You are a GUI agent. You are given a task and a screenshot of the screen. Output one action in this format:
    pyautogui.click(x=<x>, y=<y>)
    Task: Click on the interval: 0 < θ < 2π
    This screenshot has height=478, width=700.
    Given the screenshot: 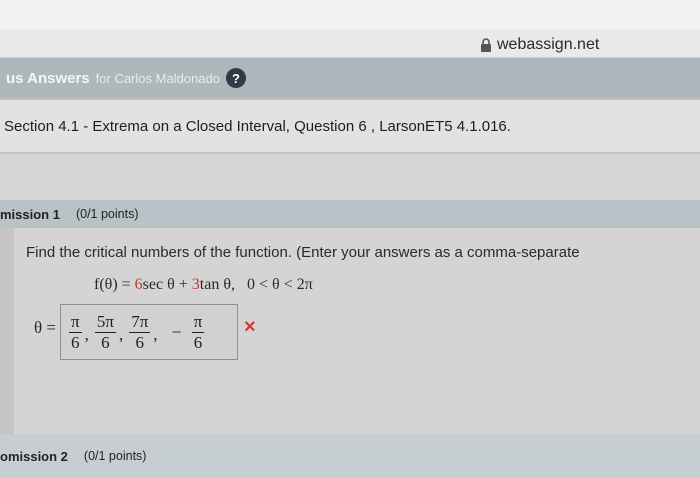 What is the action you would take?
    pyautogui.click(x=280, y=284)
    